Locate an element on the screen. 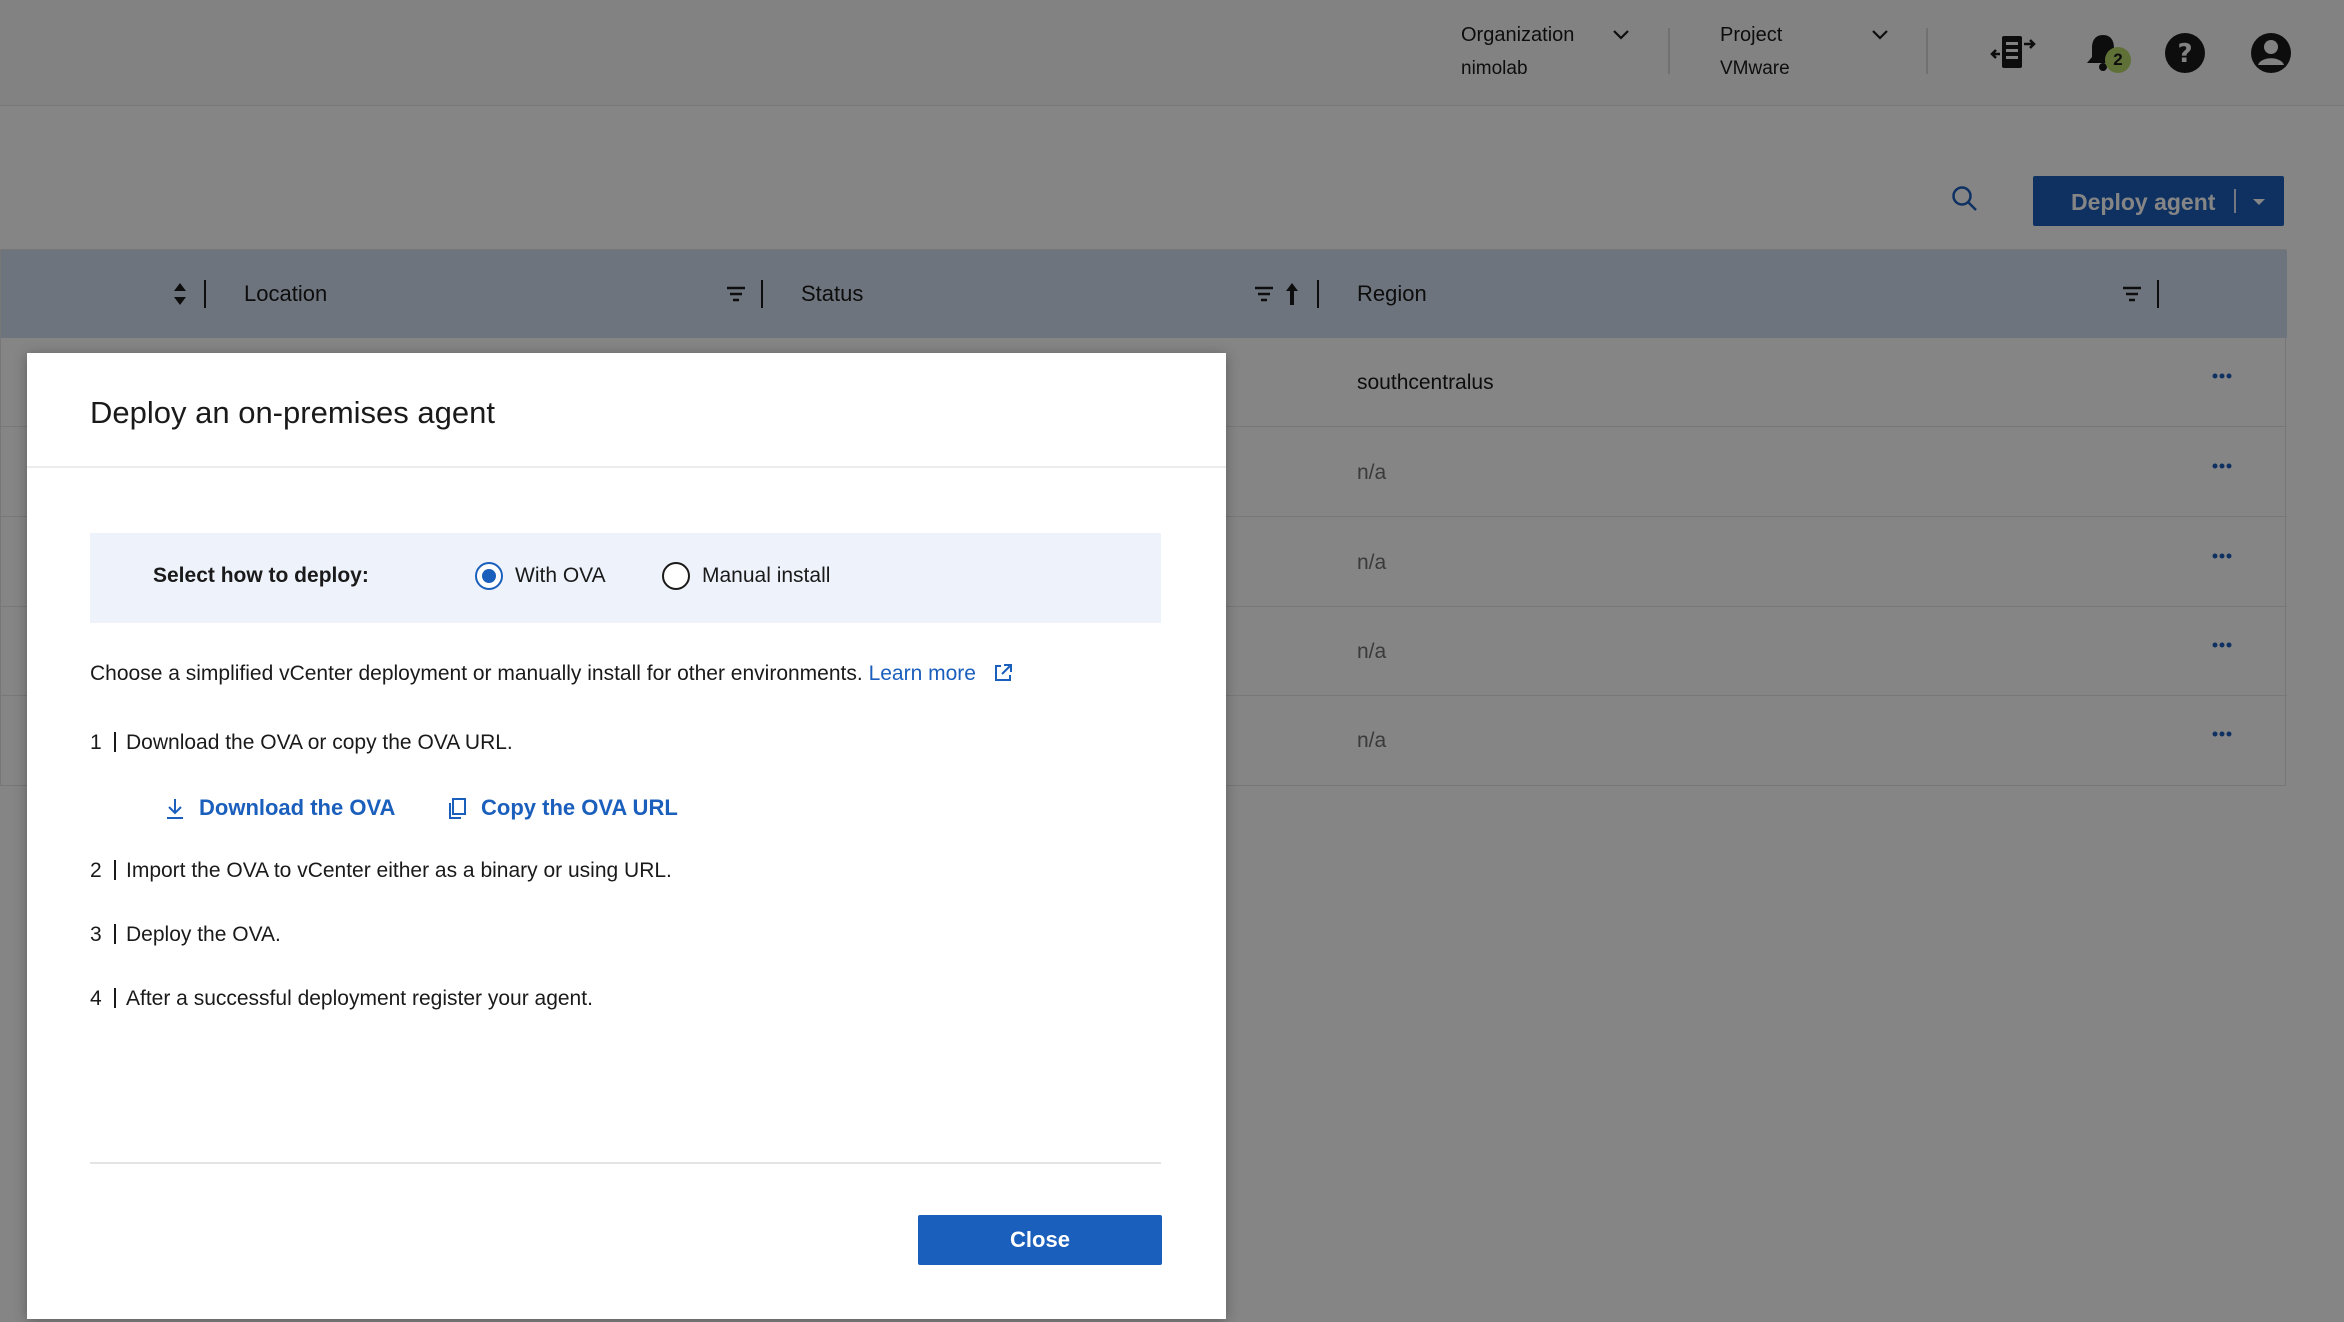 This screenshot has height=1322, width=2344. step-text: Deploy the OVA. is located at coordinates (203, 934).